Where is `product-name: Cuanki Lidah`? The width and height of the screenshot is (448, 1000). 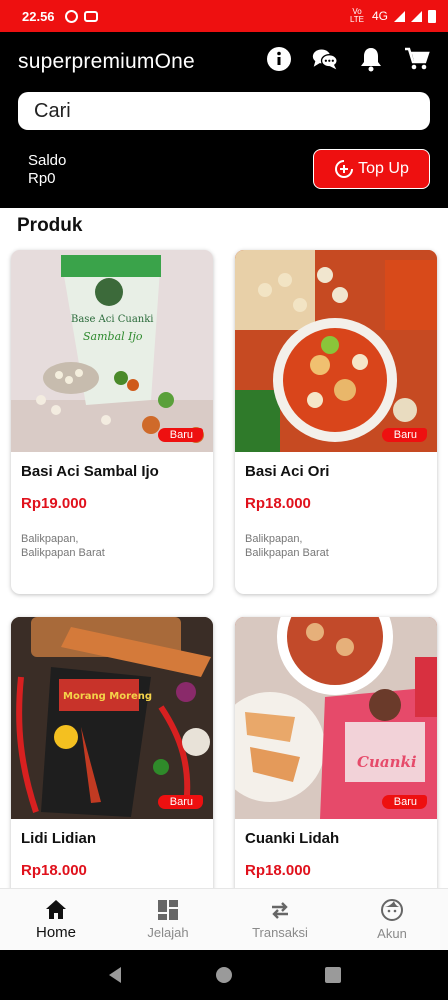 product-name: Cuanki Lidah is located at coordinates (292, 838).